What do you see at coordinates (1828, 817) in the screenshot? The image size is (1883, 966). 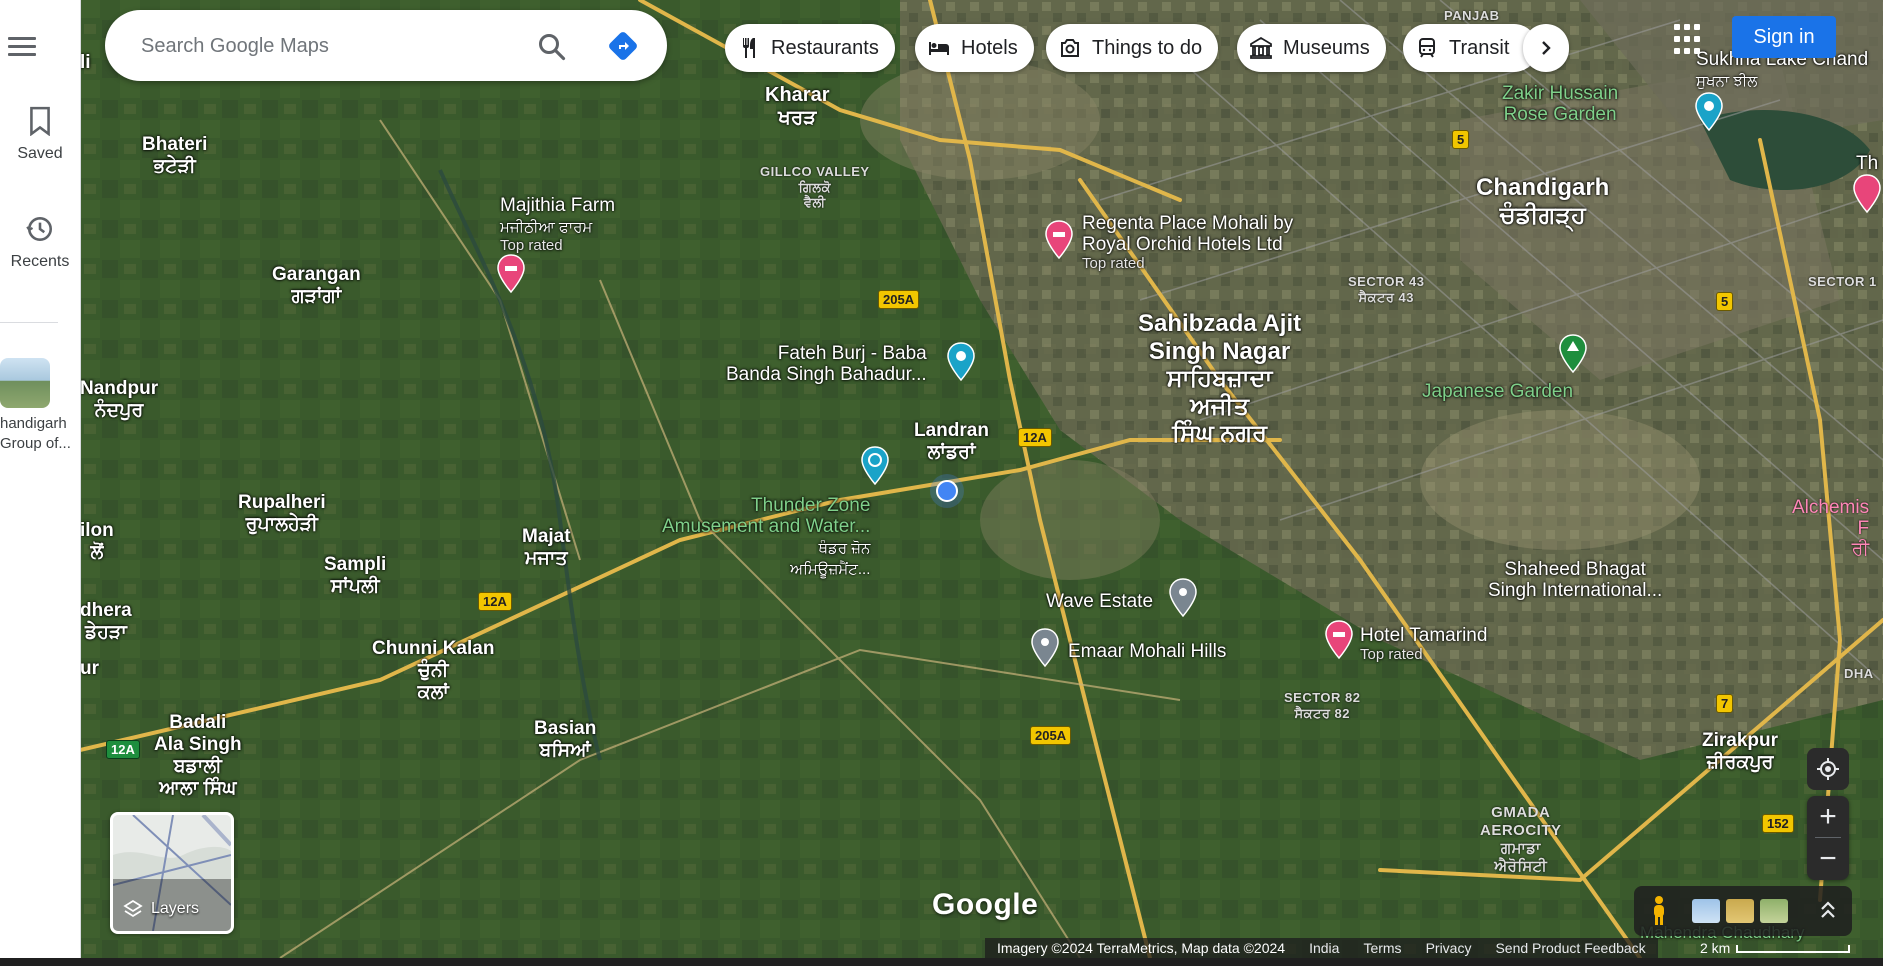 I see `zoom-in-button: +` at bounding box center [1828, 817].